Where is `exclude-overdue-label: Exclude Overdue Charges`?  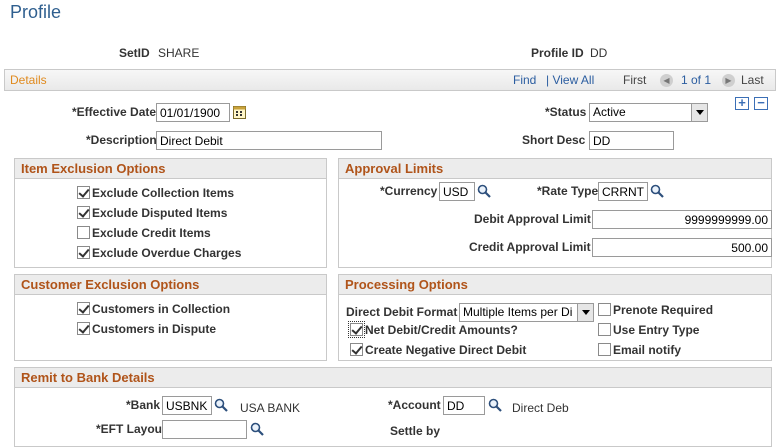 exclude-overdue-label: Exclude Overdue Charges is located at coordinates (167, 253).